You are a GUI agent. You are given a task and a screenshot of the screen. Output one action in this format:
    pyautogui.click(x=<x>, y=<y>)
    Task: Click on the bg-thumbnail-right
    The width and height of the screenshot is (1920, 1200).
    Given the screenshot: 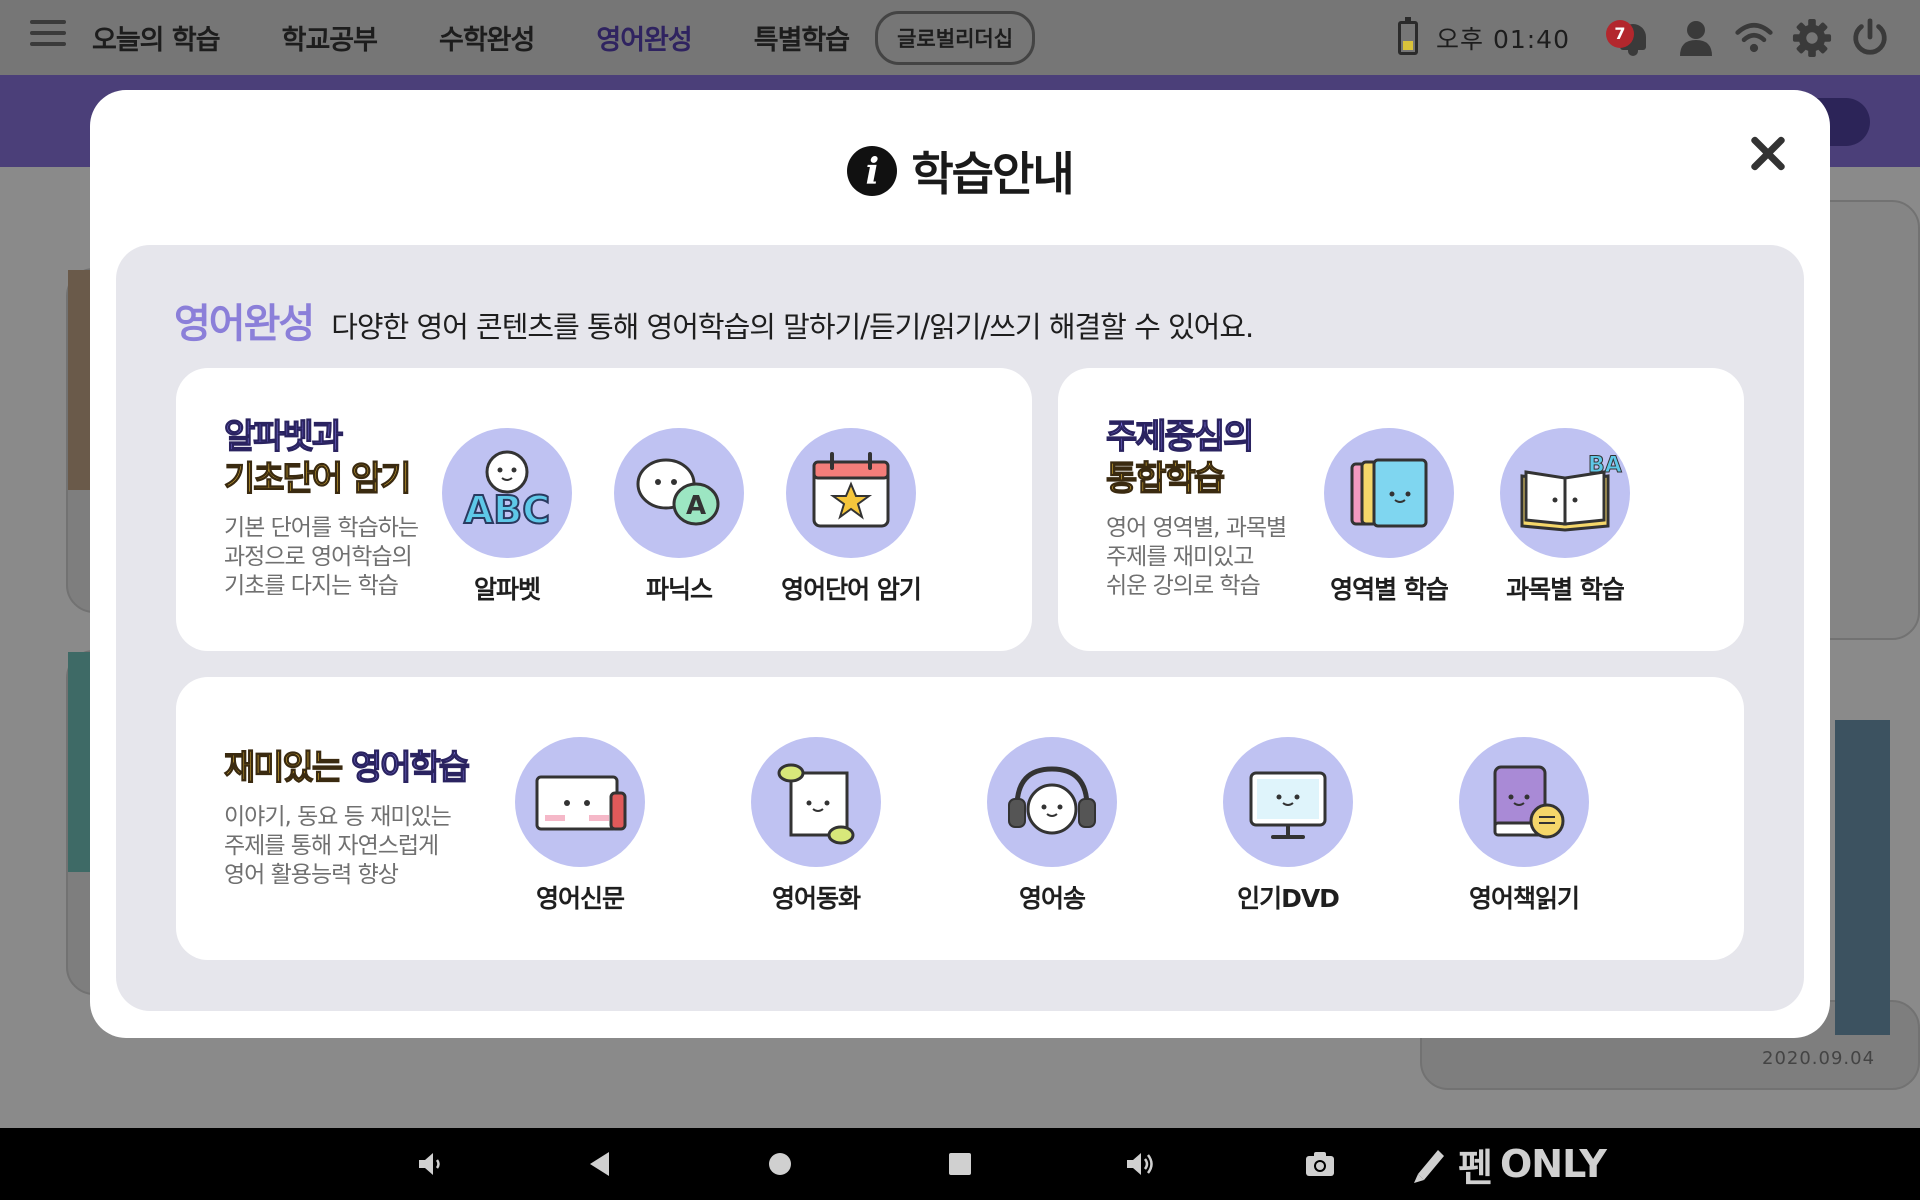 What is the action you would take?
    pyautogui.click(x=1862, y=877)
    